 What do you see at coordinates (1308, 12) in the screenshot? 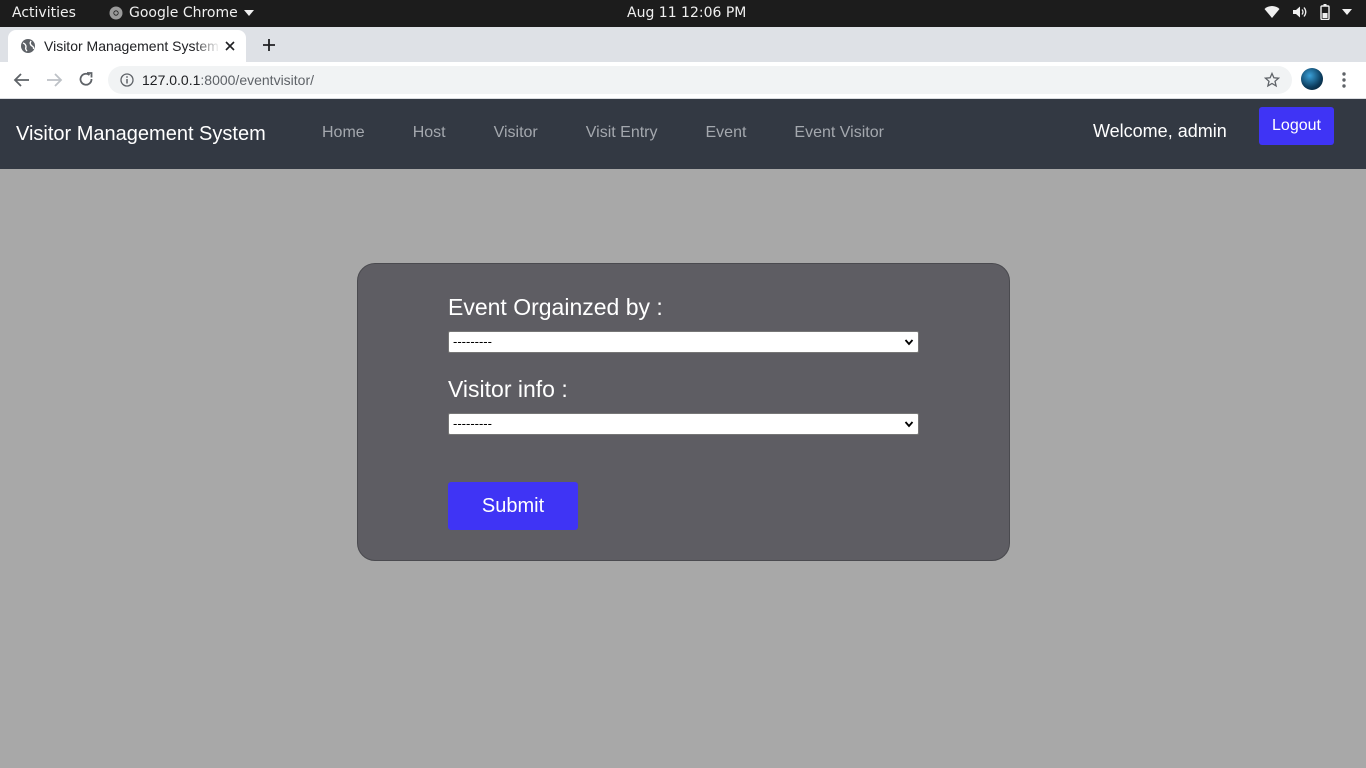
I see `system-tray` at bounding box center [1308, 12].